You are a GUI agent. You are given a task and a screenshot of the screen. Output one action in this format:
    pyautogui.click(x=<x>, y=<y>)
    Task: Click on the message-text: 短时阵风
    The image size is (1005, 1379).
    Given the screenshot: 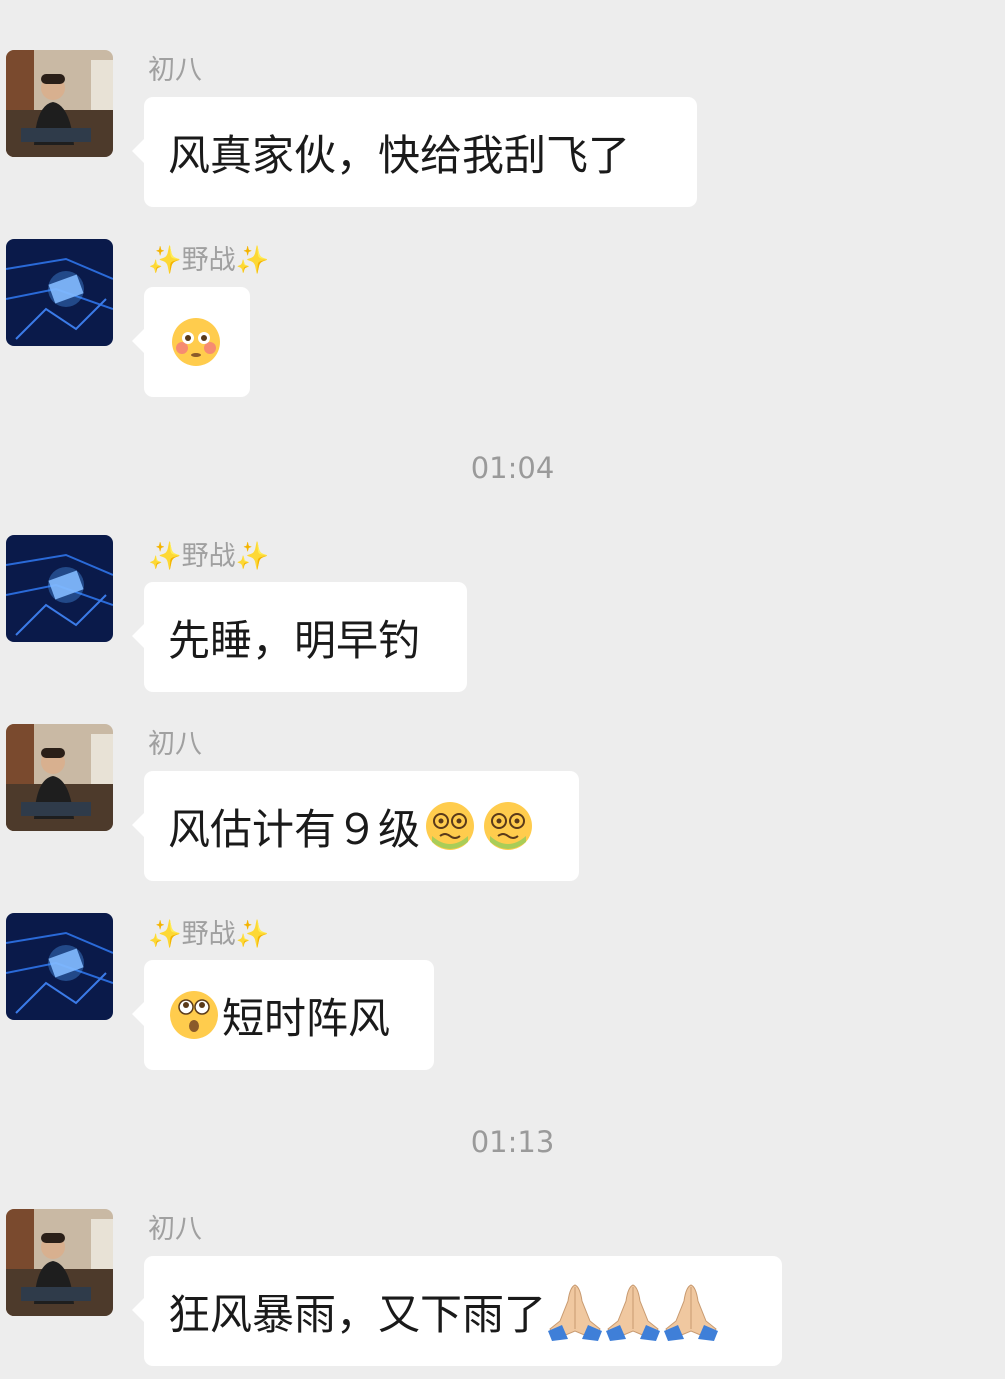 What is the action you would take?
    pyautogui.click(x=306, y=1018)
    